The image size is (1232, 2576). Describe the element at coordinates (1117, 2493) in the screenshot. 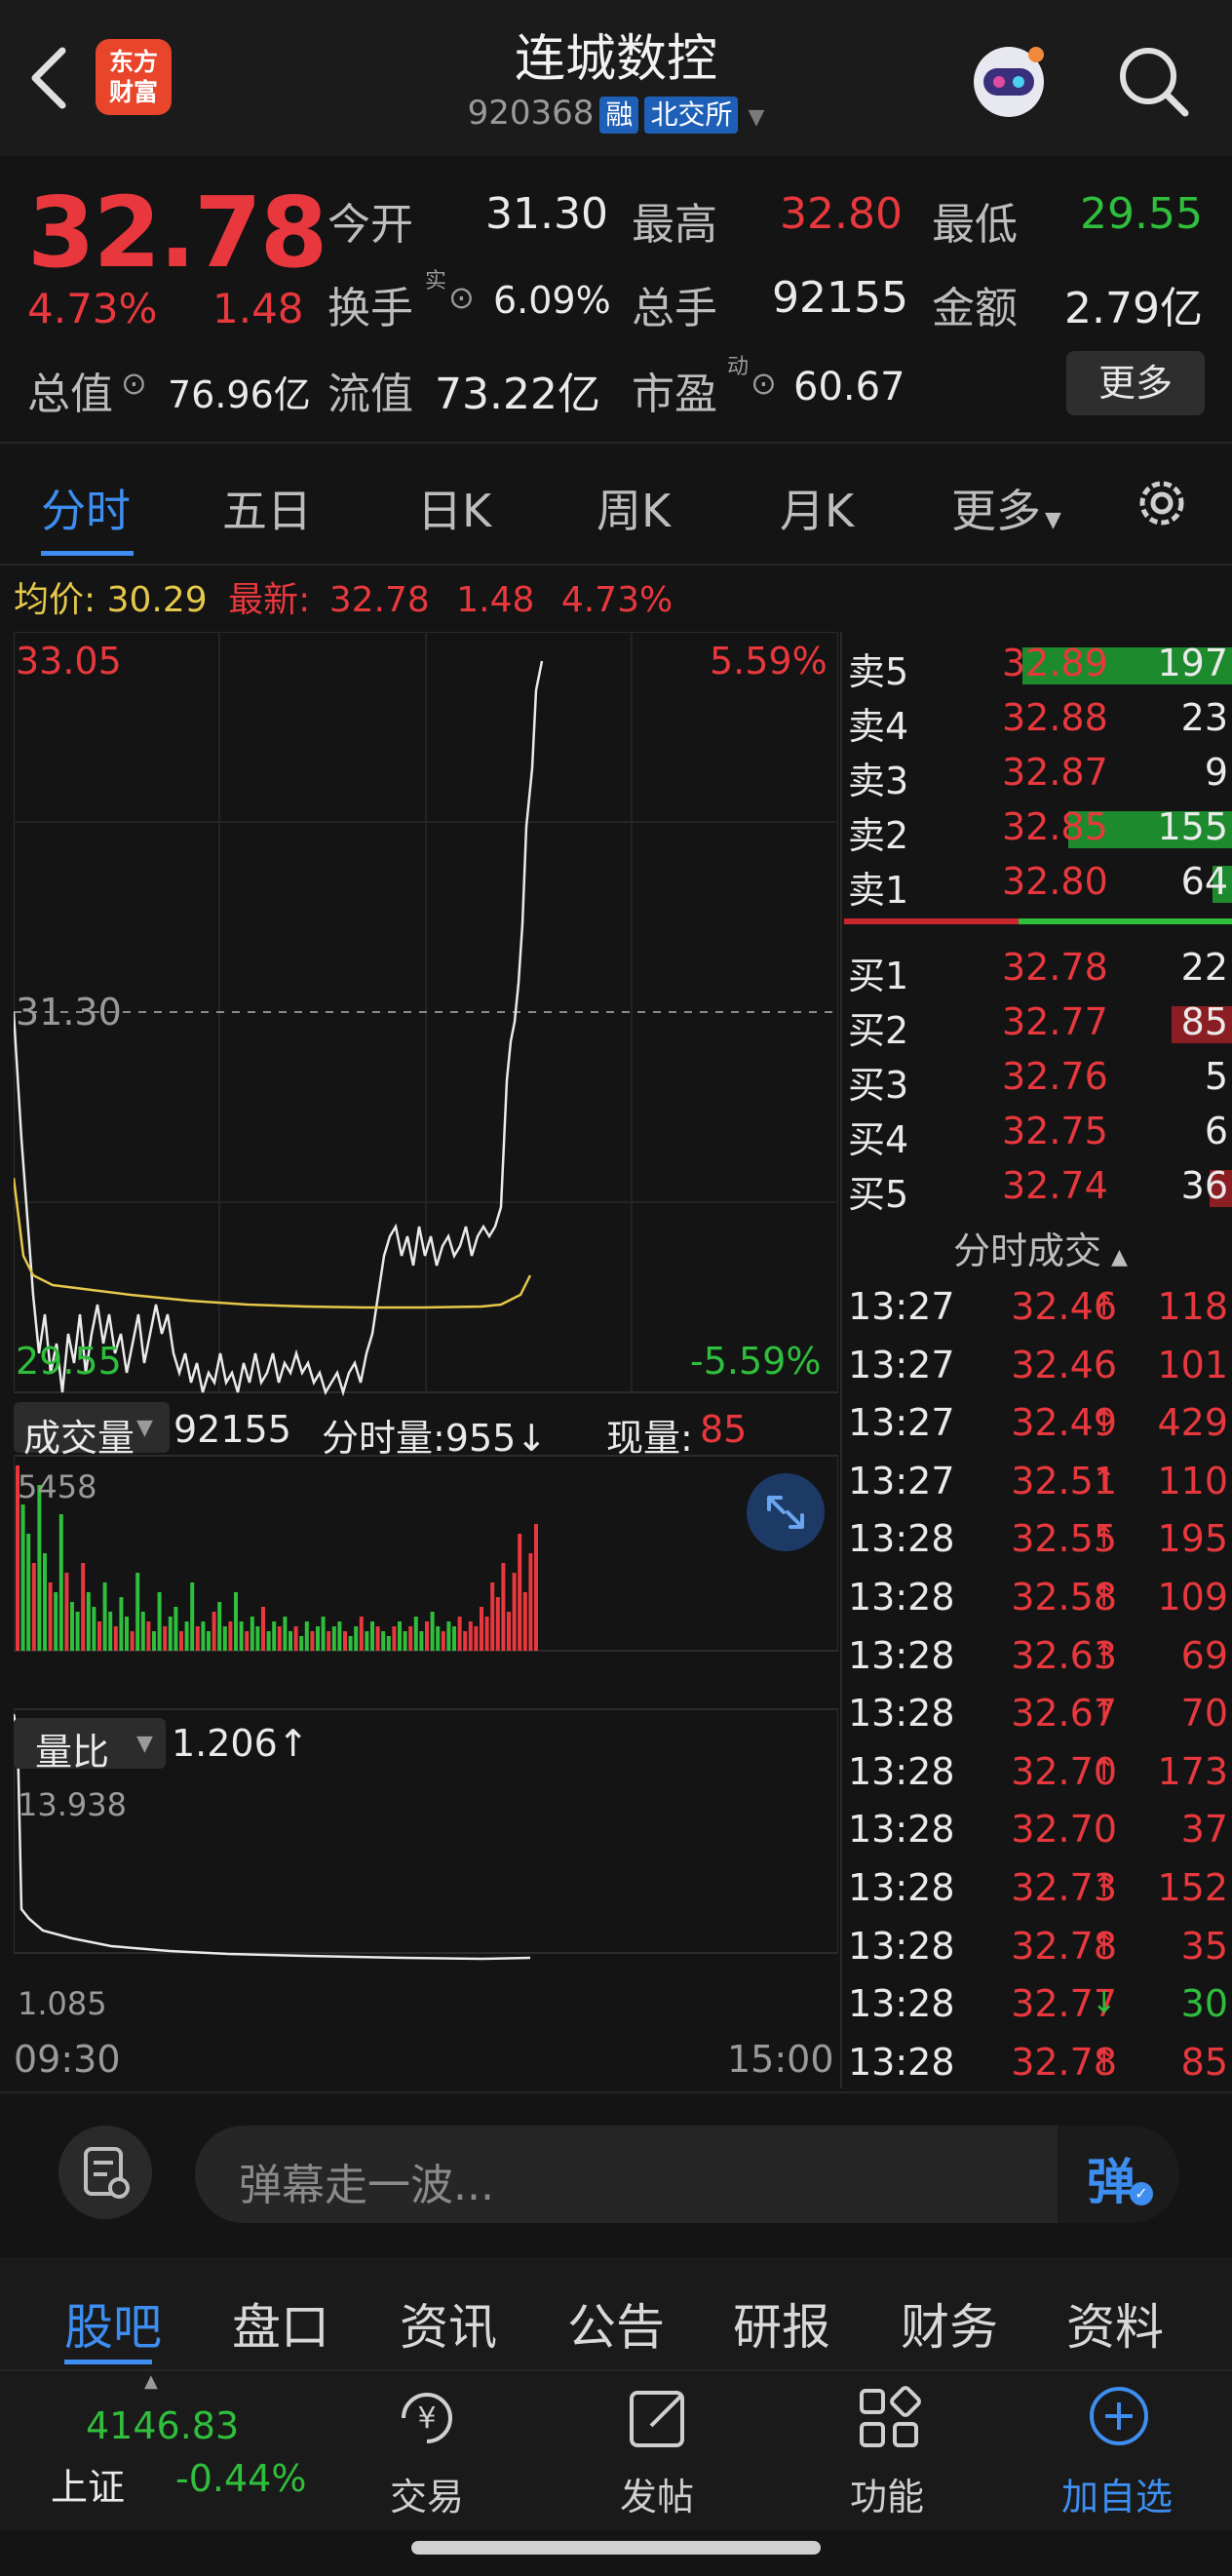

I see `dock-add-watchlist-label: 加自选` at that location.